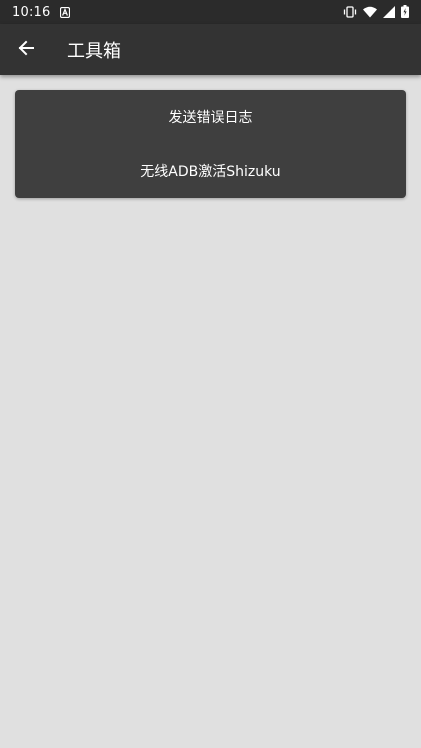 This screenshot has height=748, width=421. What do you see at coordinates (65, 12) in the screenshot?
I see `a-notification-icon` at bounding box center [65, 12].